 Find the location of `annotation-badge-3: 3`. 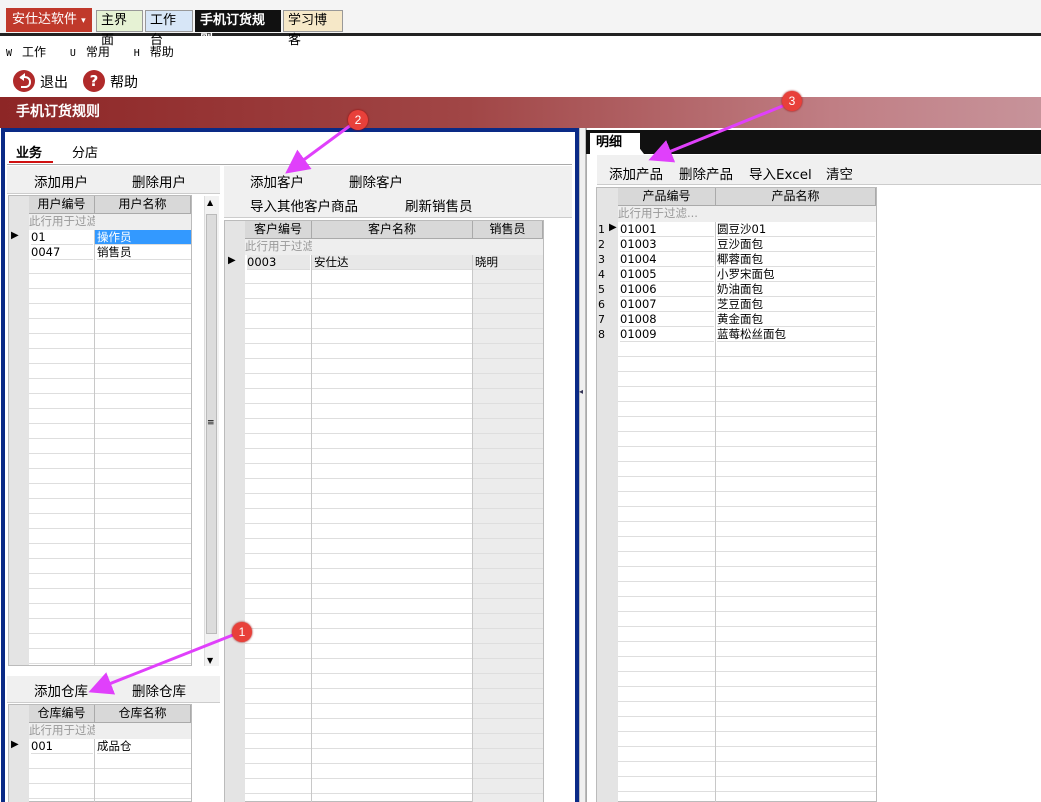

annotation-badge-3: 3 is located at coordinates (792, 101).